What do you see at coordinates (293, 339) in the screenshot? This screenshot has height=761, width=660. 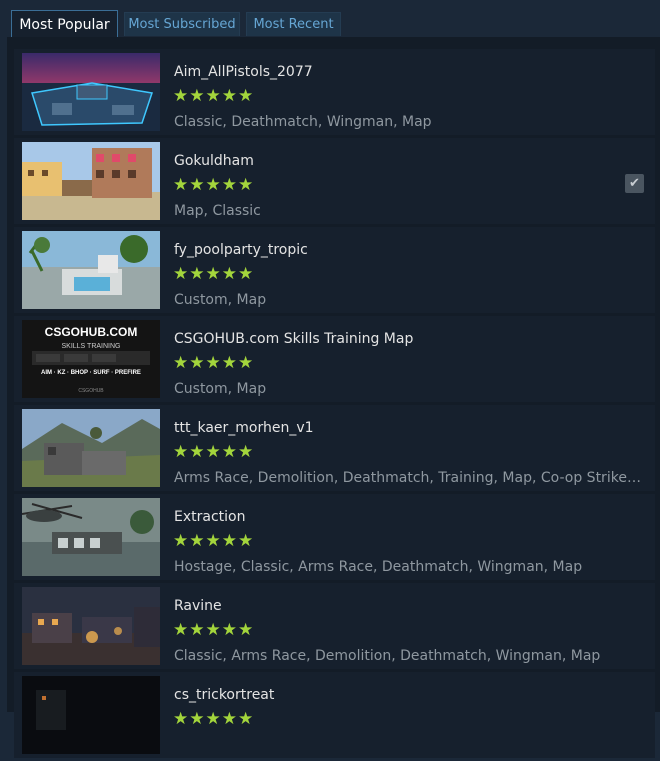 I see `item-title: CSGOHUB.com Skills Training Map` at bounding box center [293, 339].